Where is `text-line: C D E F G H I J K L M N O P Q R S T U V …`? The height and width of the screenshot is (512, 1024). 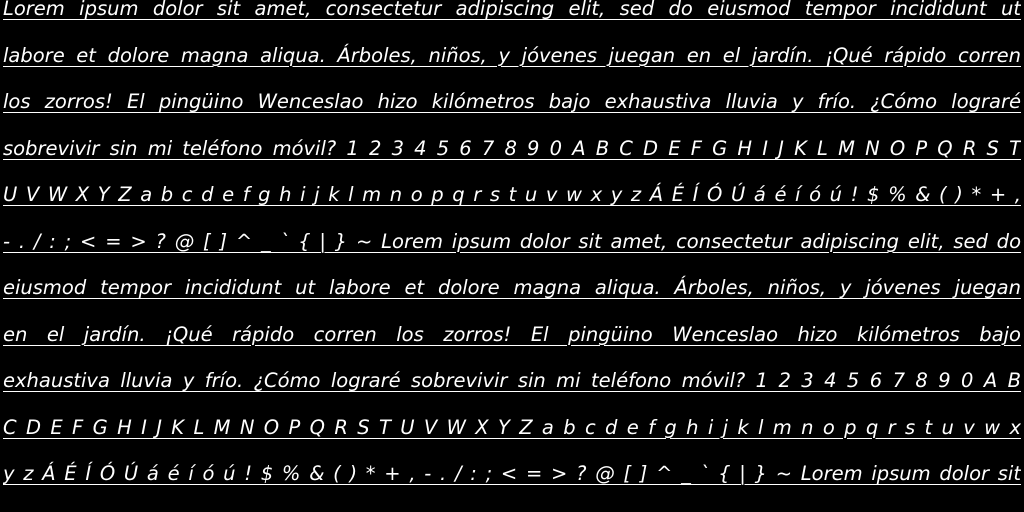
text-line: C D E F G H I J K L M N O P Q R S T U V … is located at coordinates (512, 427).